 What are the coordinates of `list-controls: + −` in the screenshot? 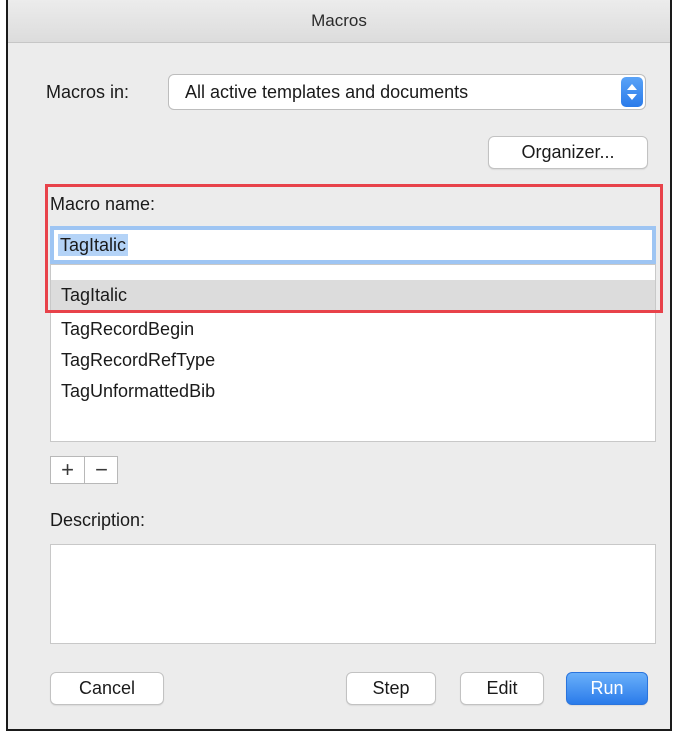 It's located at (84, 470).